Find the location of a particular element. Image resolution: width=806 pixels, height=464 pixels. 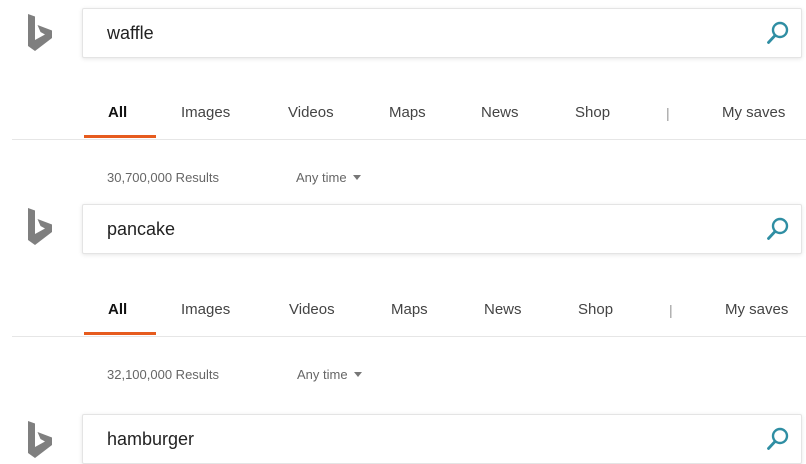

search-box: hamburger is located at coordinates (442, 439).